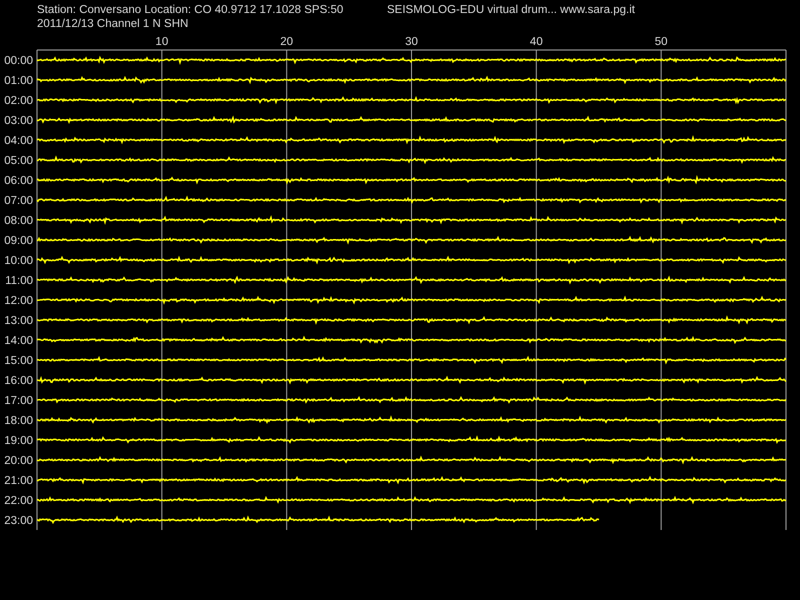 This screenshot has height=600, width=800. What do you see at coordinates (18, 201) in the screenshot?
I see `hour-label: 07:00` at bounding box center [18, 201].